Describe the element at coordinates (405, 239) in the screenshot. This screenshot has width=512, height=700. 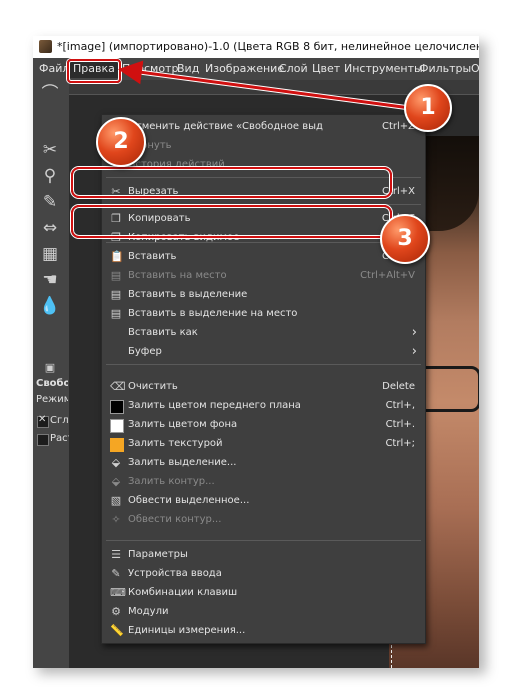
I see `callout-badge-3: 3` at that location.